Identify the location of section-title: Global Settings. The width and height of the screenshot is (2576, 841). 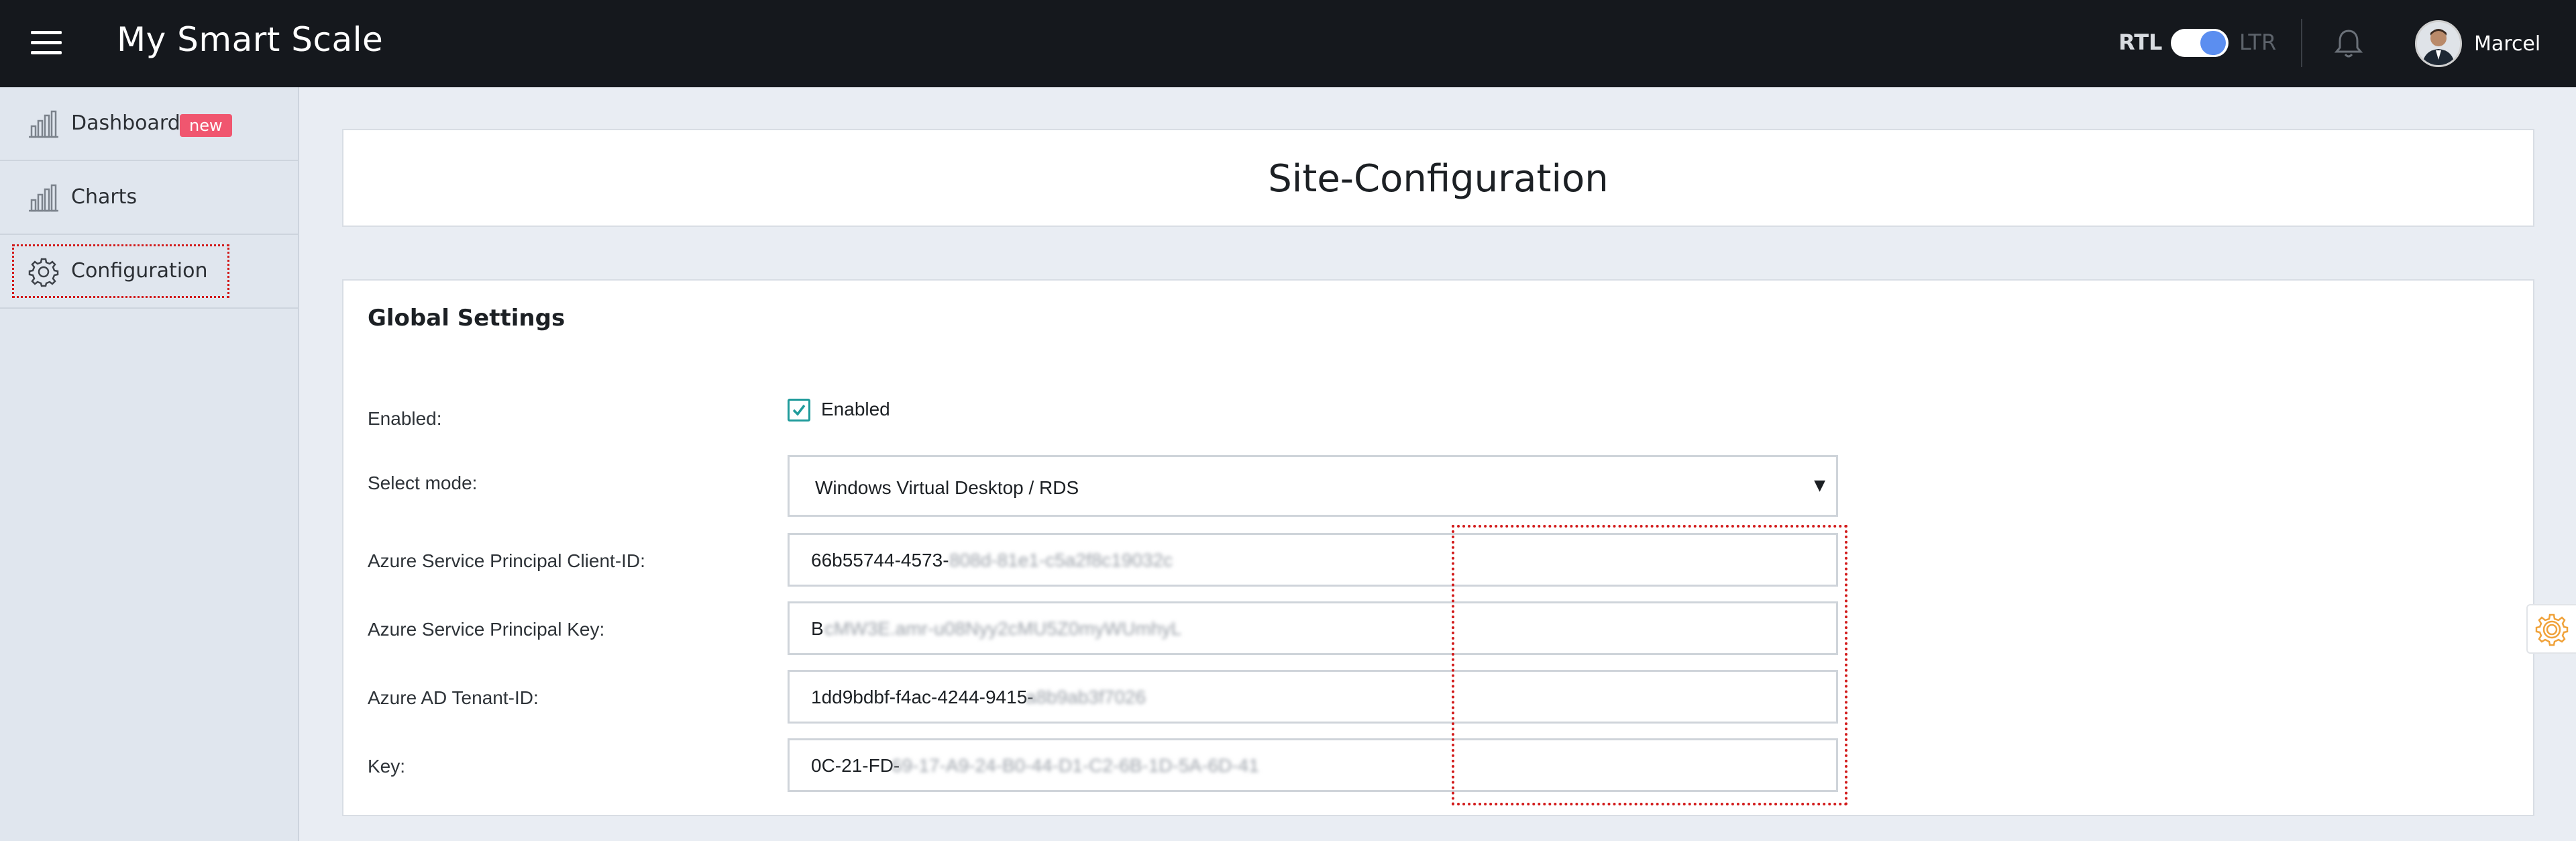
(467, 318).